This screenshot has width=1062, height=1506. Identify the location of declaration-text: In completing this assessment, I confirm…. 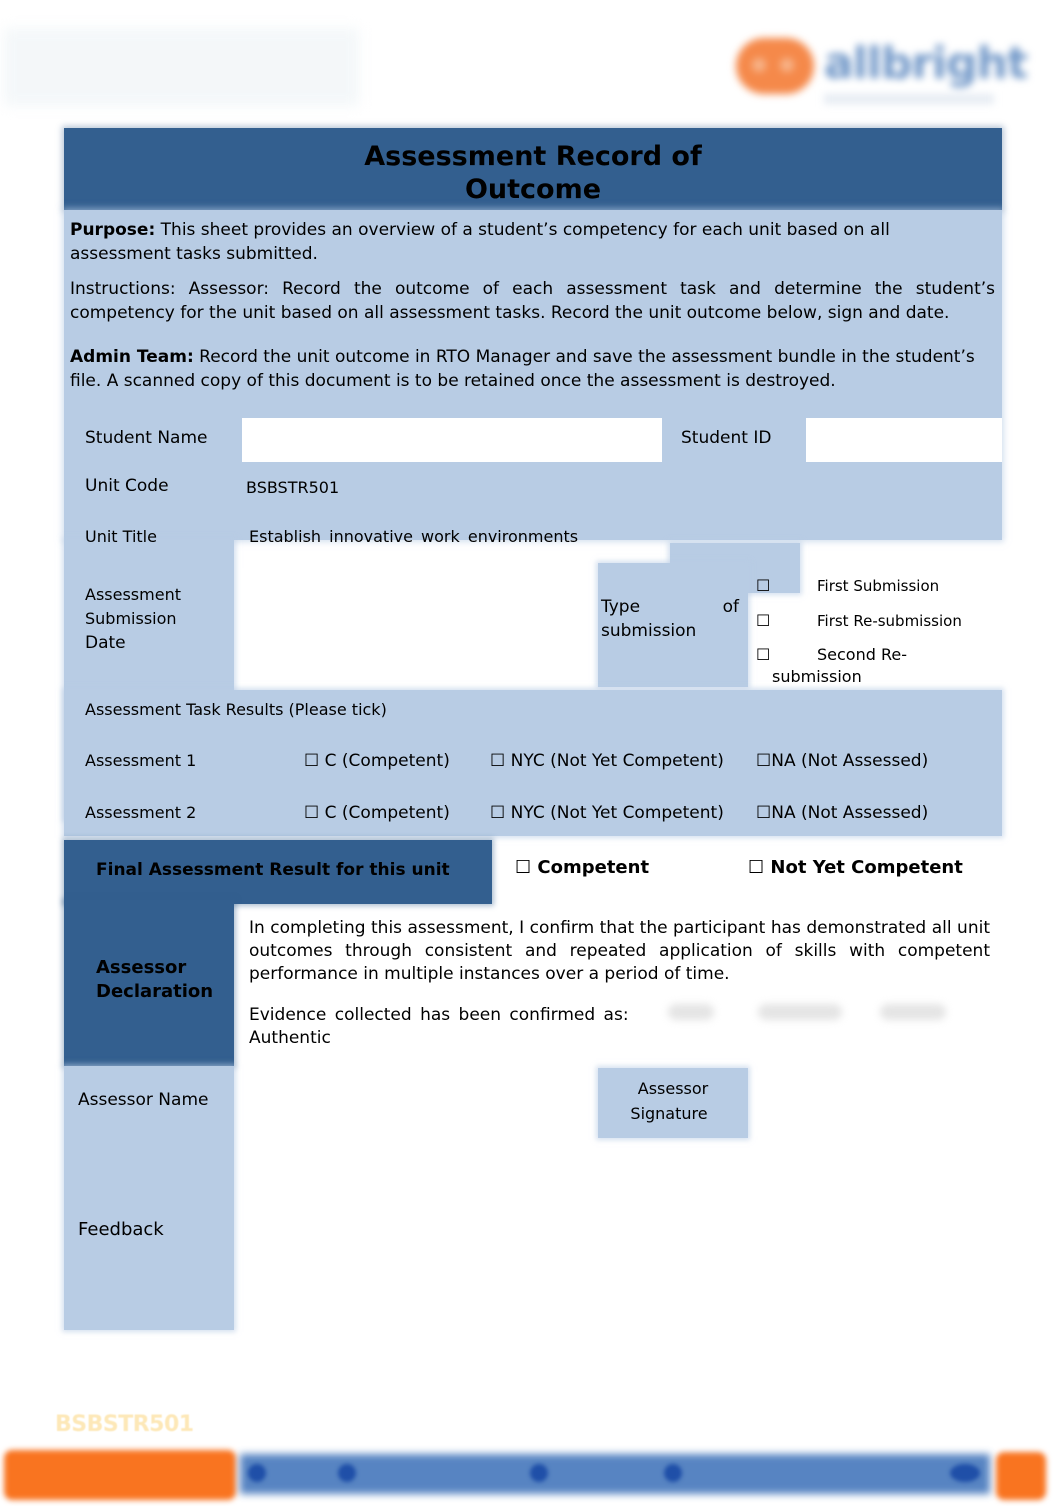
(619, 951).